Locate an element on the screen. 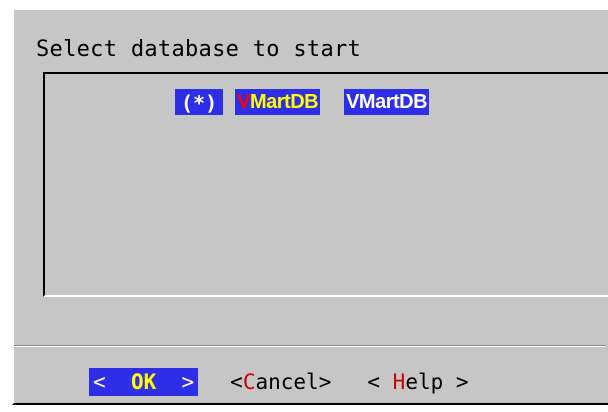 This screenshot has width=608, height=412. button-separator is located at coordinates (310, 346).